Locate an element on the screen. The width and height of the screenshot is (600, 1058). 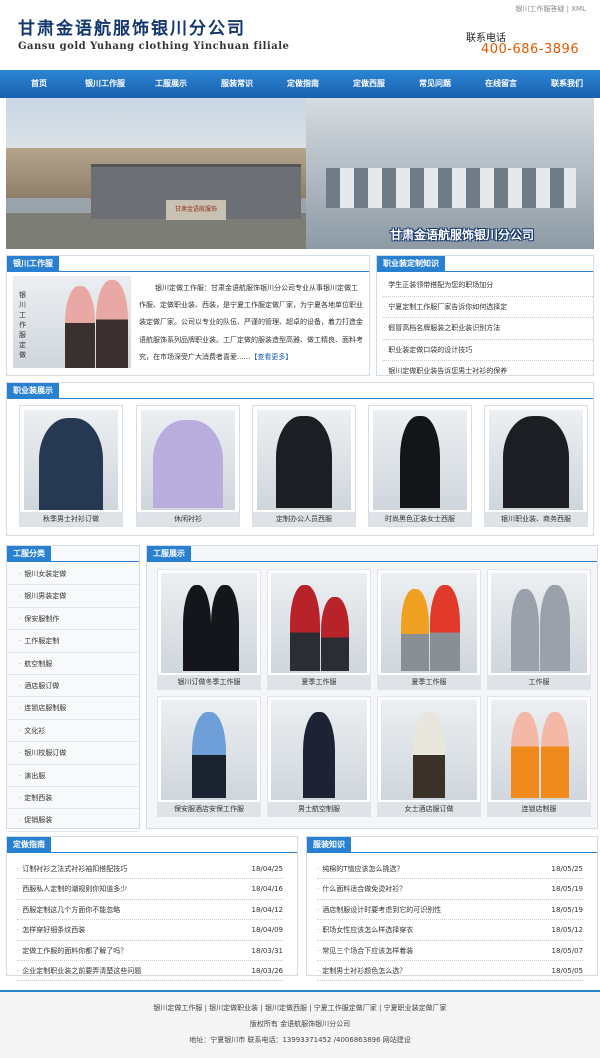
top-link-xml: XML is located at coordinates (578, 9).